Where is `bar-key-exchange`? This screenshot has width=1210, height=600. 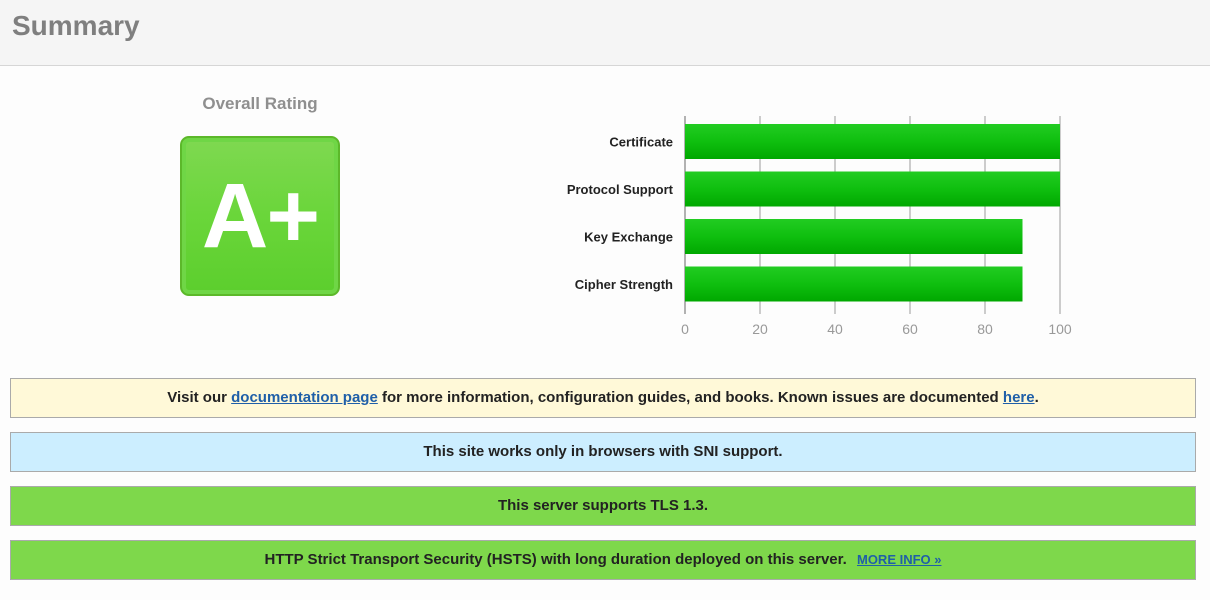 bar-key-exchange is located at coordinates (854, 236).